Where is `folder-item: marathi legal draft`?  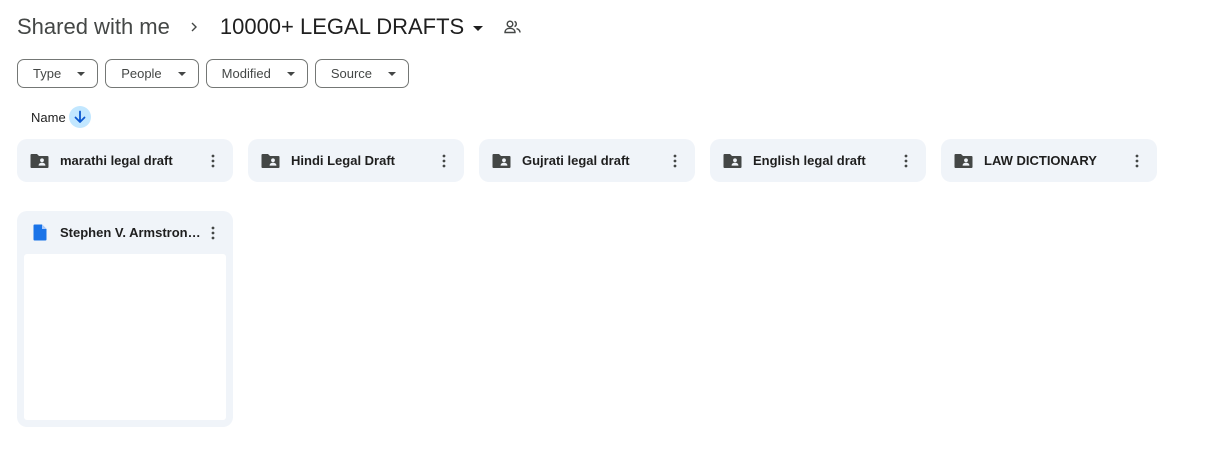
folder-item: marathi legal draft is located at coordinates (125, 160).